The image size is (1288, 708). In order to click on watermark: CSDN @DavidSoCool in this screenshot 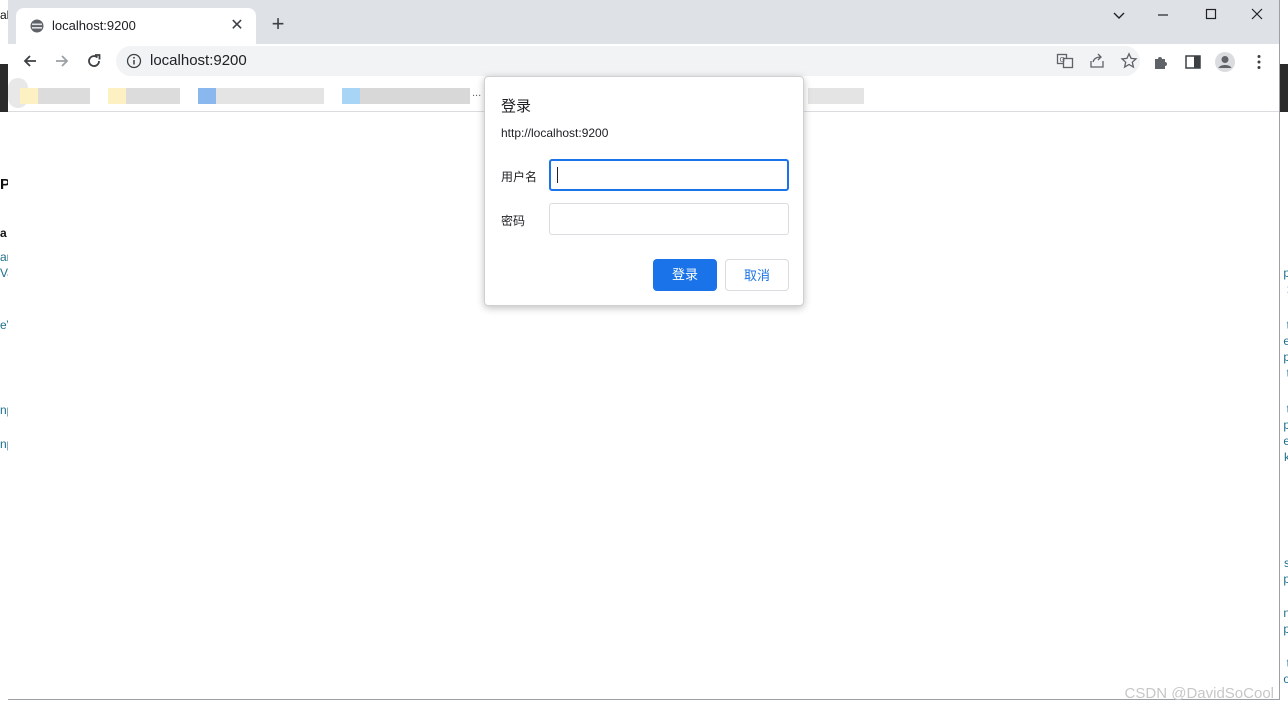, I will do `click(1199, 693)`.